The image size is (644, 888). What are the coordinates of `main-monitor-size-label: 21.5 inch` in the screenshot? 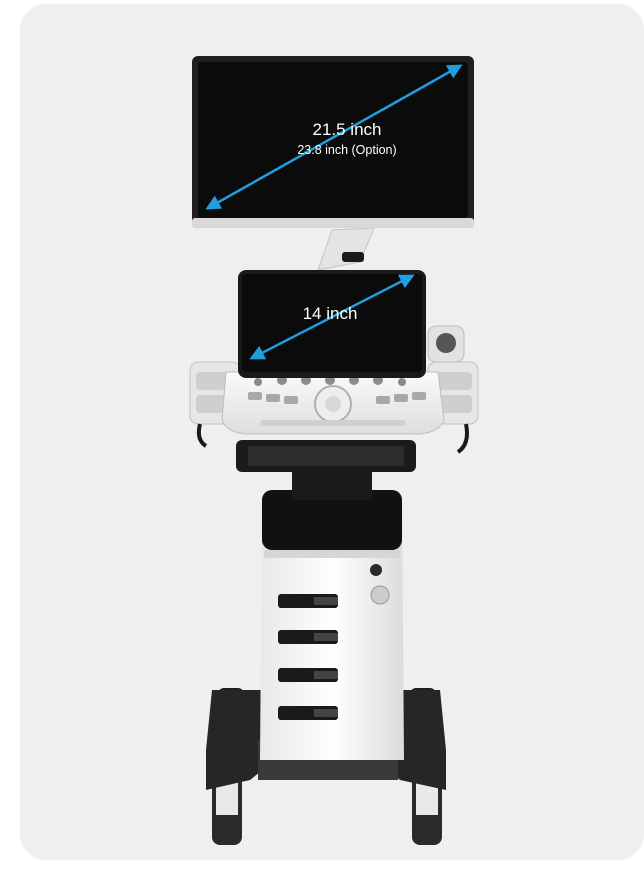 It's located at (347, 129).